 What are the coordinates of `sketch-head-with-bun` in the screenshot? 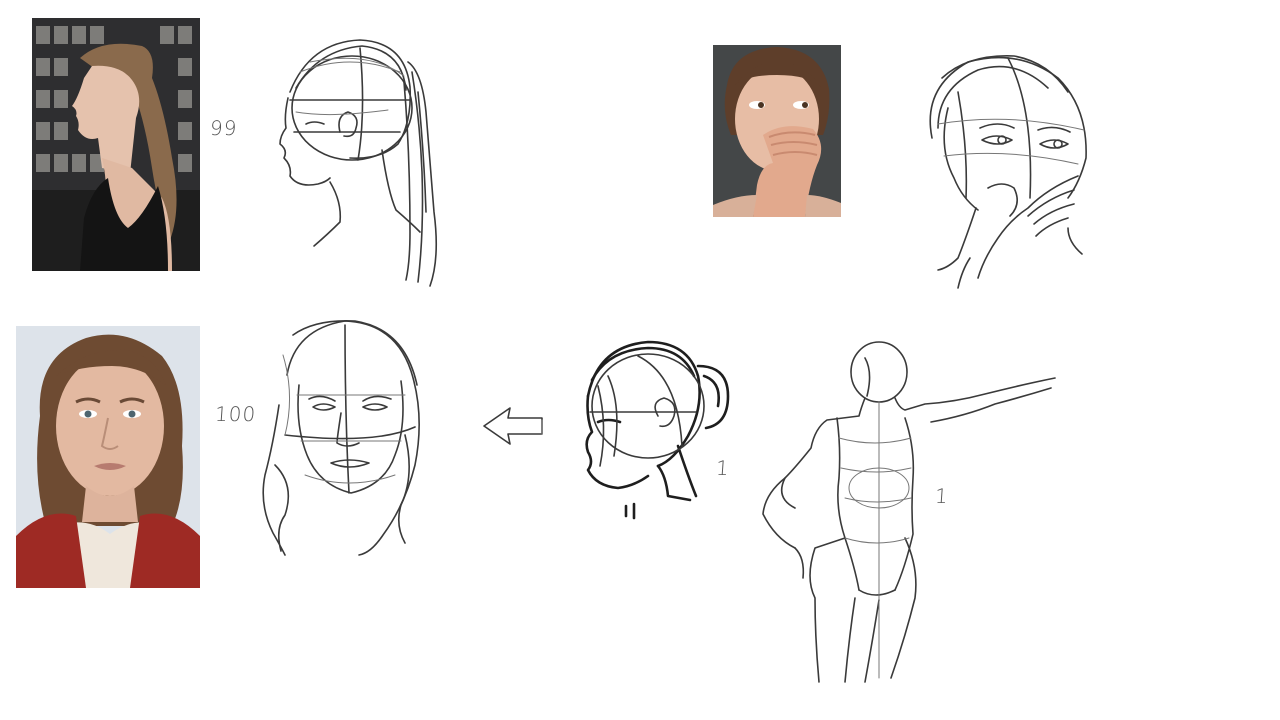 It's located at (658, 428).